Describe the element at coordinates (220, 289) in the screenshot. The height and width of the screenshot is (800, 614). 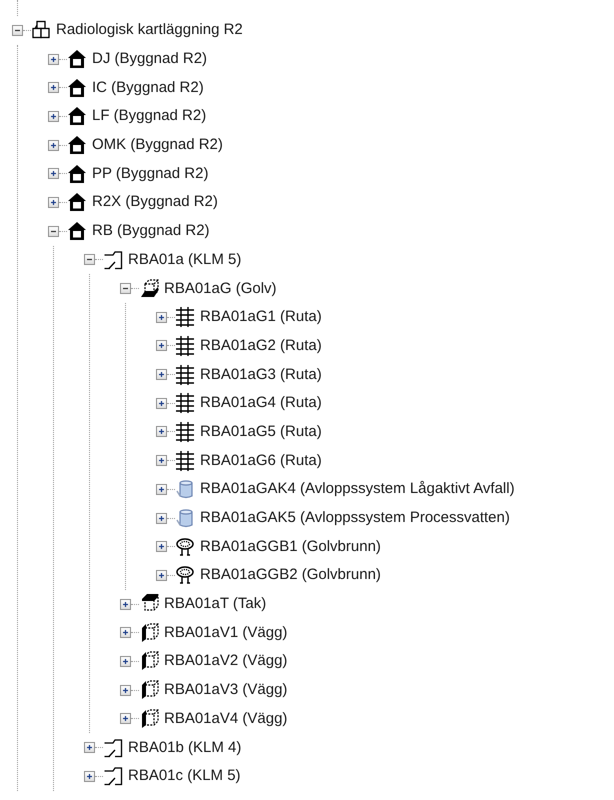
I see `tree-node-label: RBA01aG (Golv)` at that location.